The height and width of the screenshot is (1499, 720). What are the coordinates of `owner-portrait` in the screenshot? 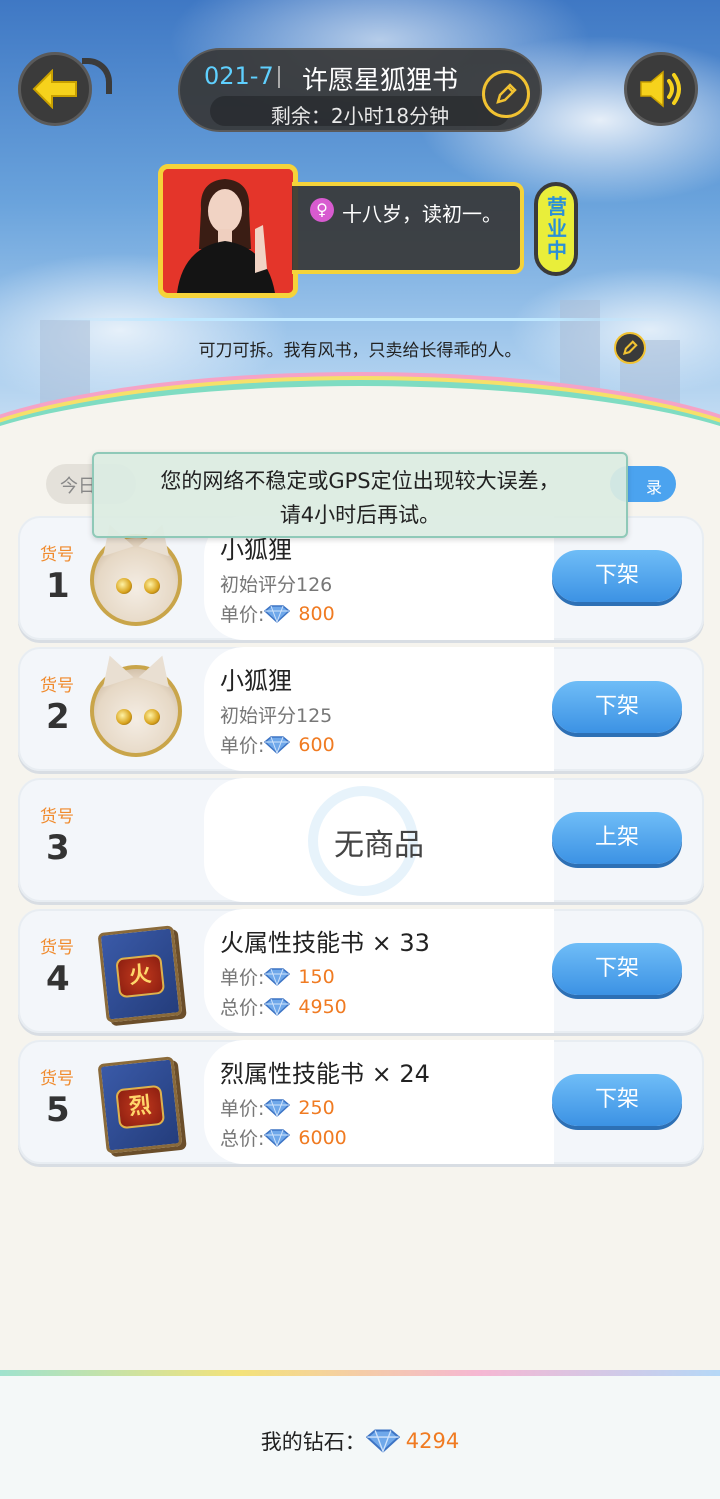 It's located at (228, 231).